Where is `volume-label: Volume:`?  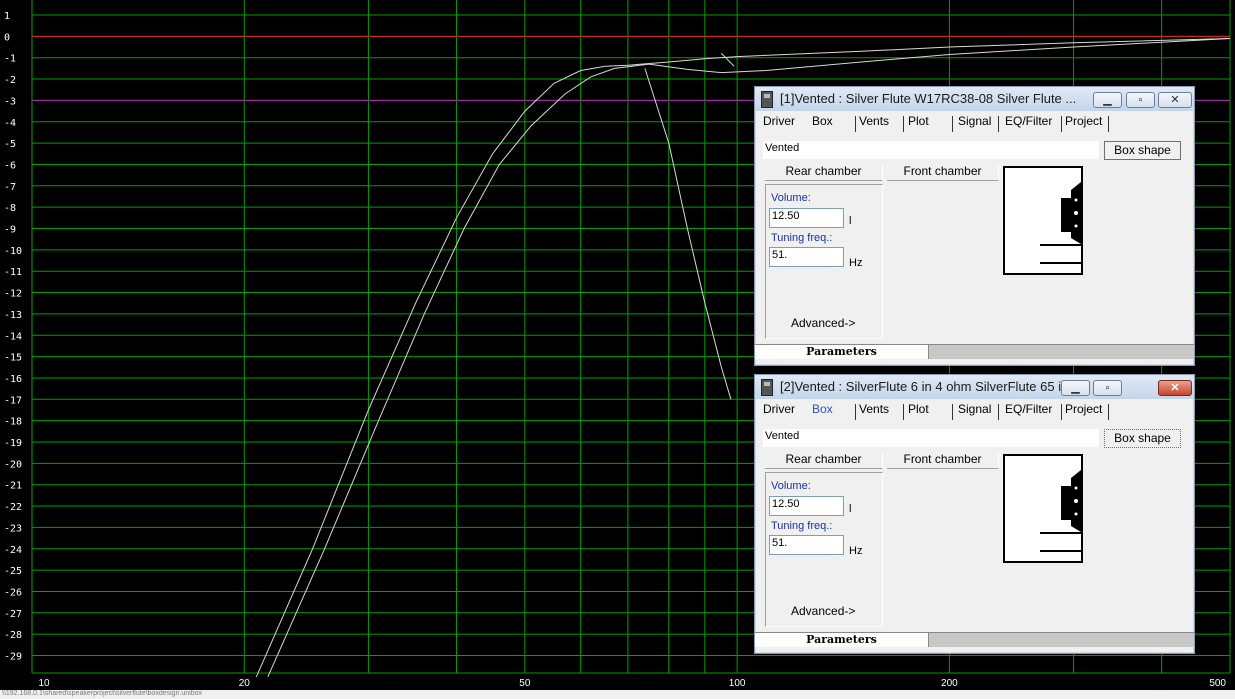 volume-label: Volume: is located at coordinates (791, 486).